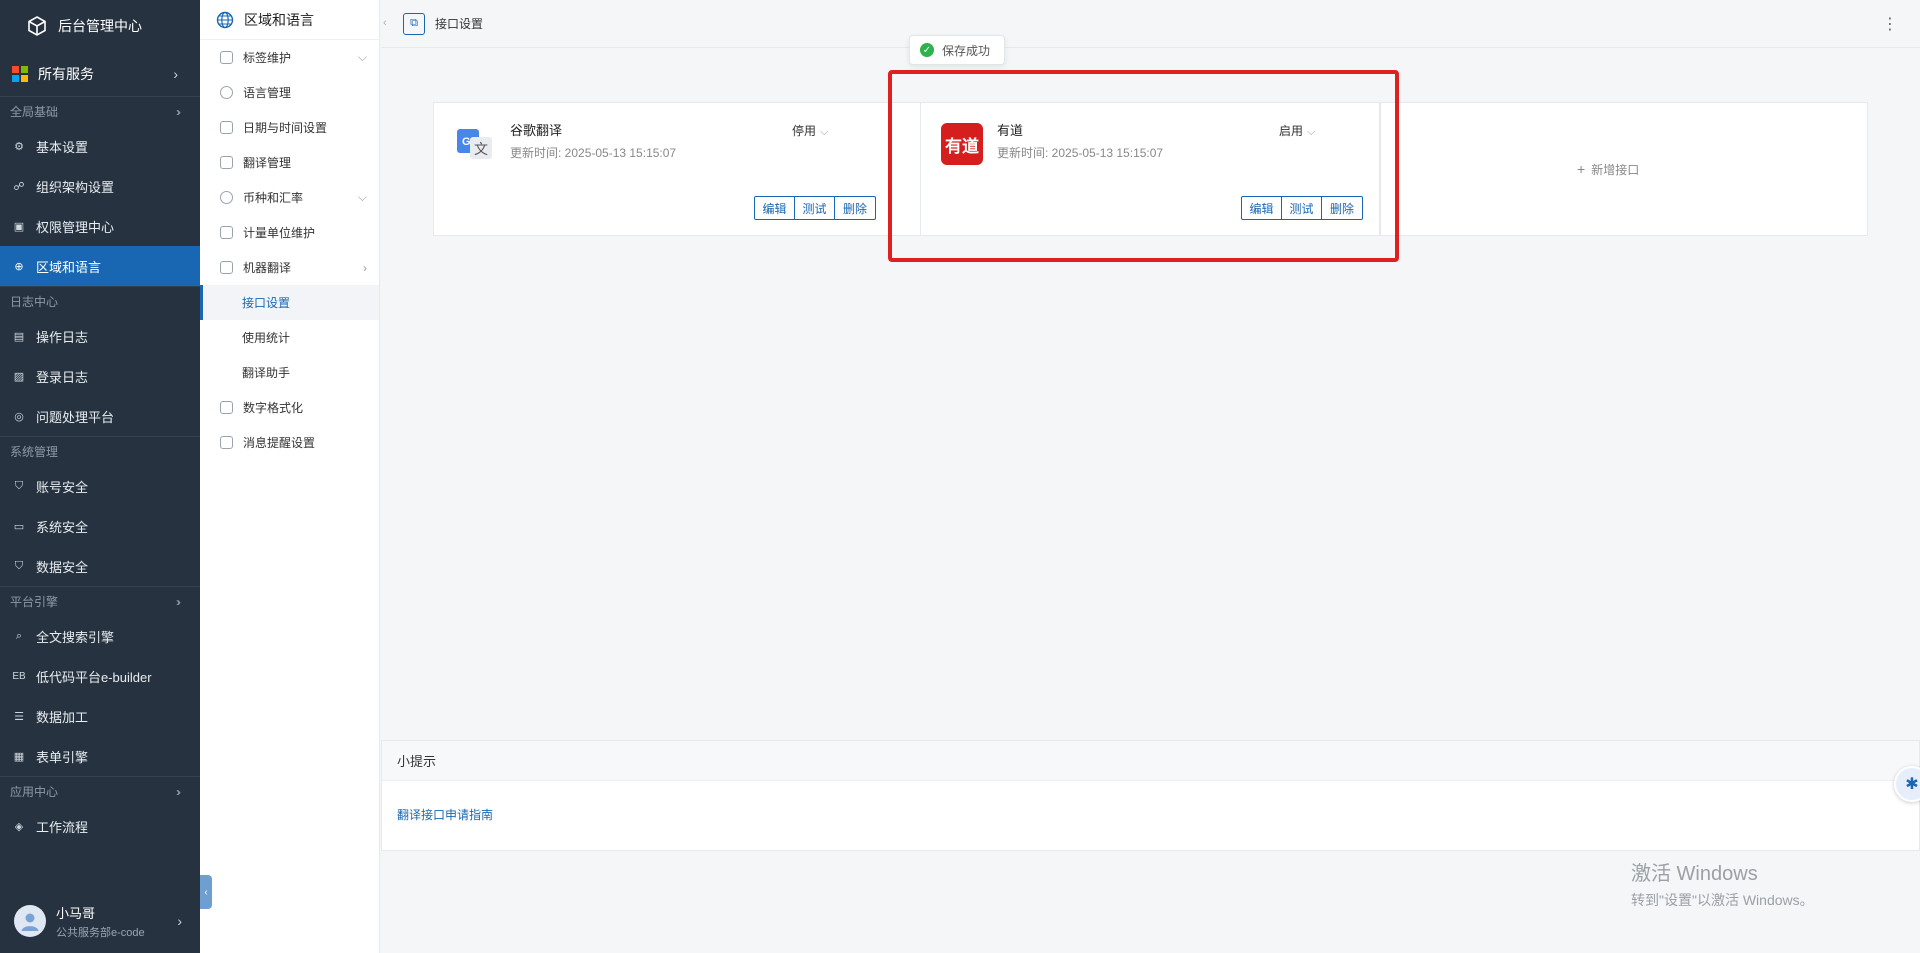  Describe the element at coordinates (19, 485) in the screenshot. I see `shield-icon: ⛉` at that location.